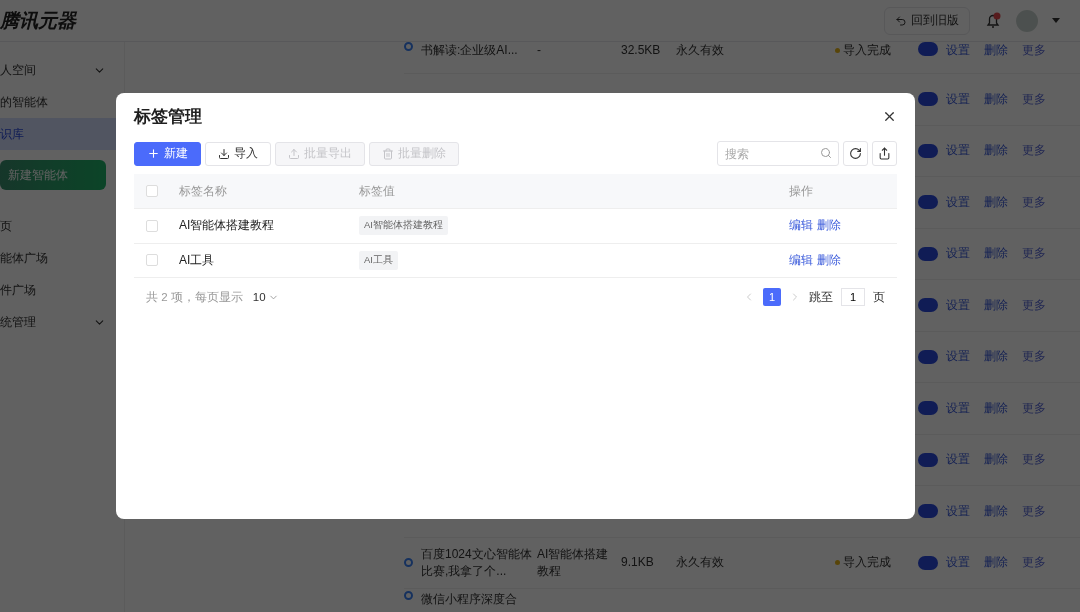 Image resolution: width=1080 pixels, height=612 pixels. What do you see at coordinates (265, 297) in the screenshot?
I see `page-size-select: 10` at bounding box center [265, 297].